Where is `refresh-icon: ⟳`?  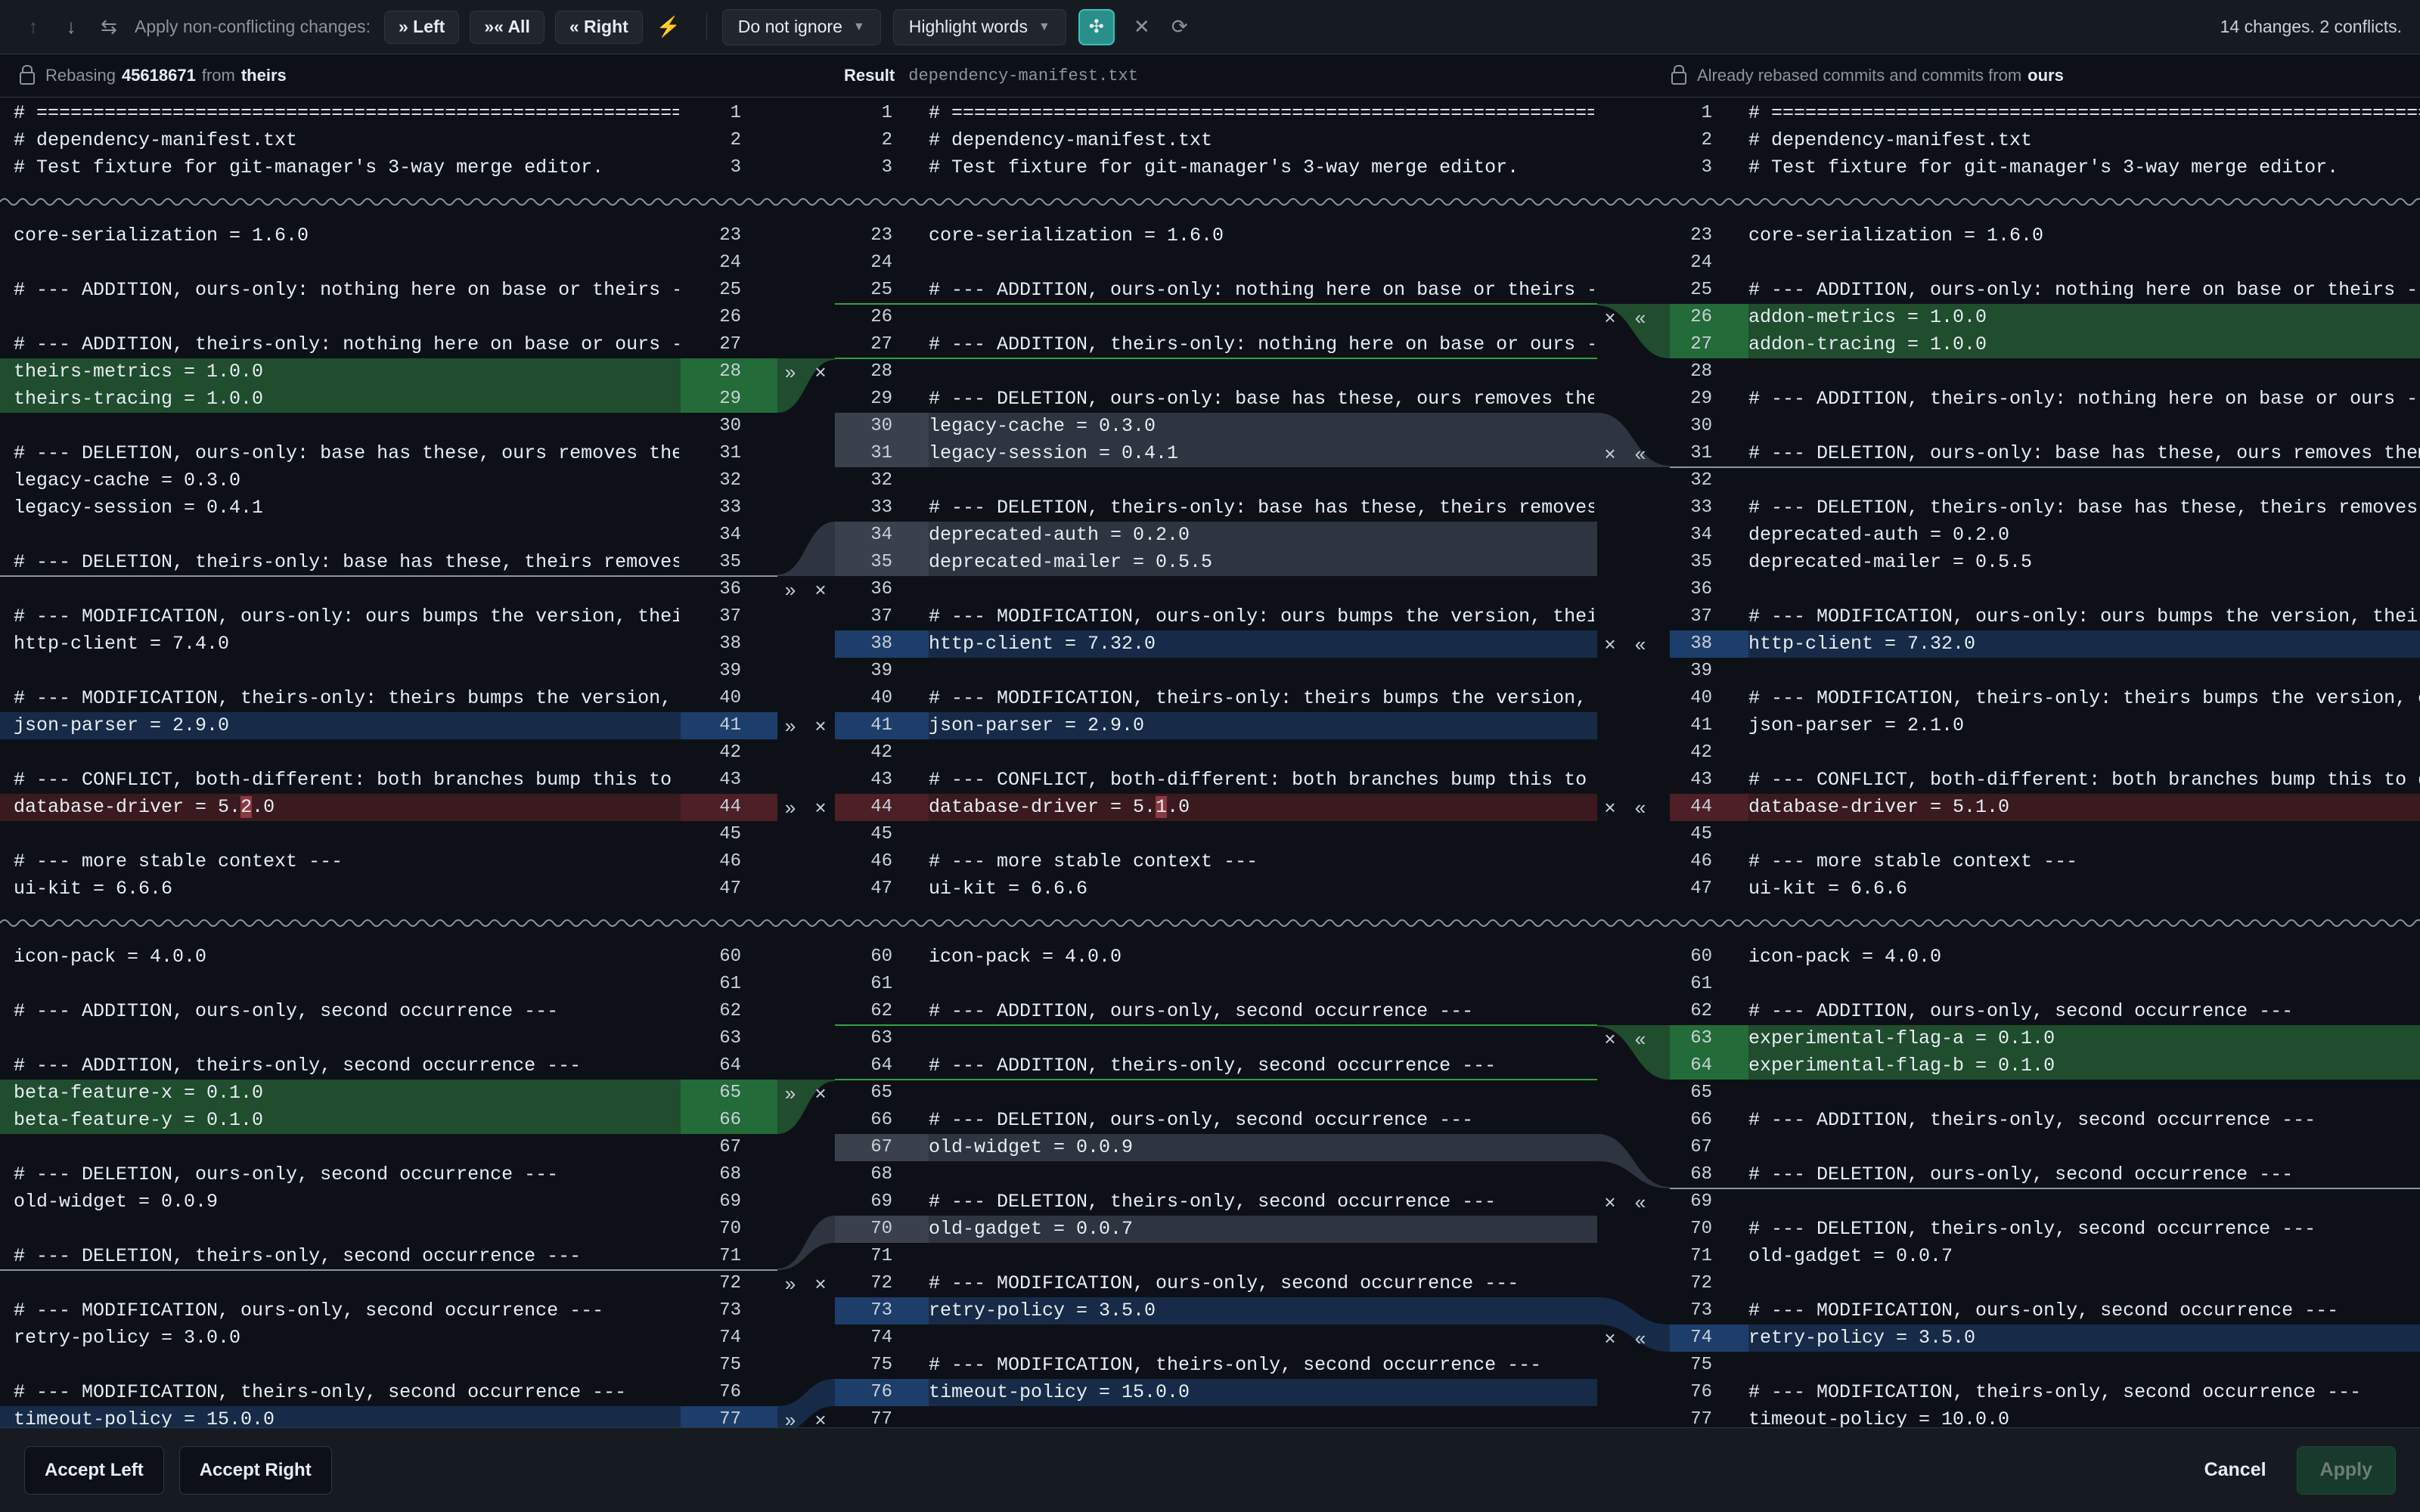
refresh-icon: ⟳ is located at coordinates (1180, 27).